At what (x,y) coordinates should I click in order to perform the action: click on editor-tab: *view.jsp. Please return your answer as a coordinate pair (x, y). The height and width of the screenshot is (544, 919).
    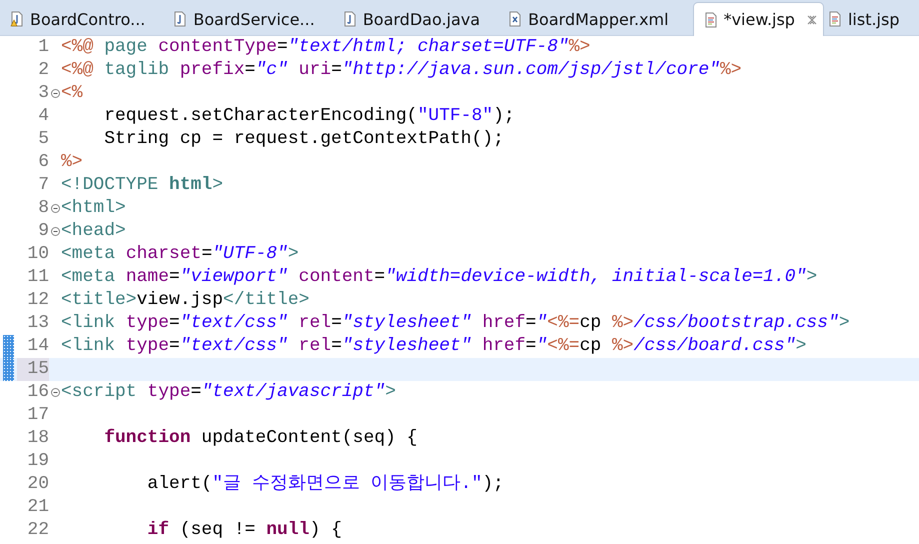
    Looking at the image, I should click on (758, 19).